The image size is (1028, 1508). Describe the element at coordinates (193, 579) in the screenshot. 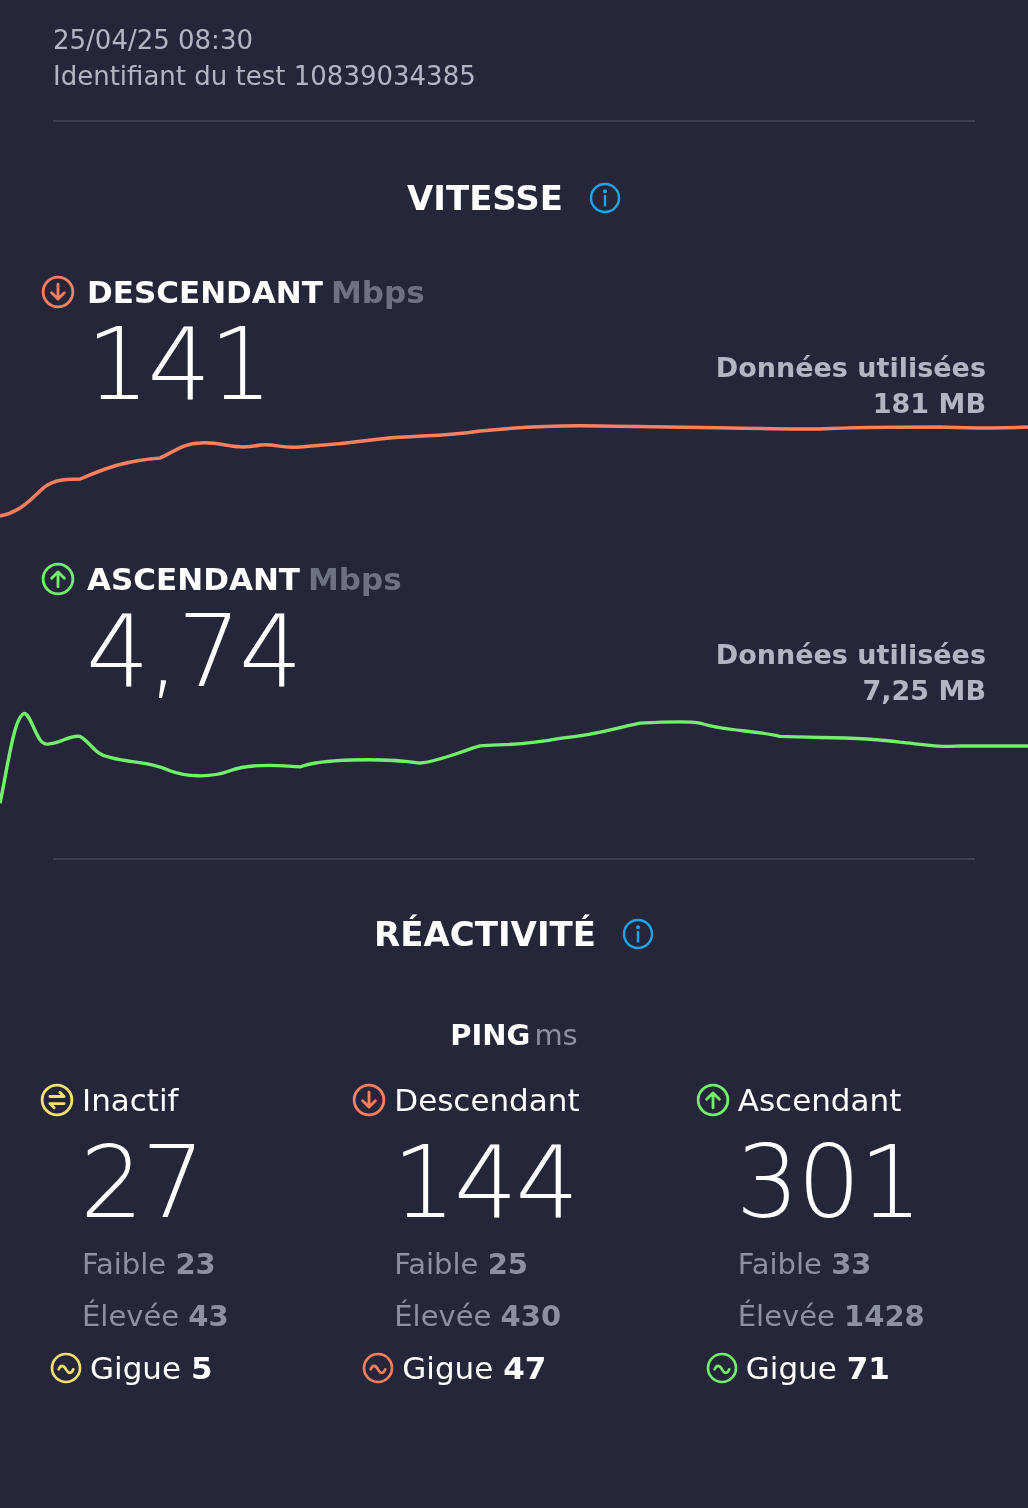

I see `speed-label: ASCENDANT` at that location.